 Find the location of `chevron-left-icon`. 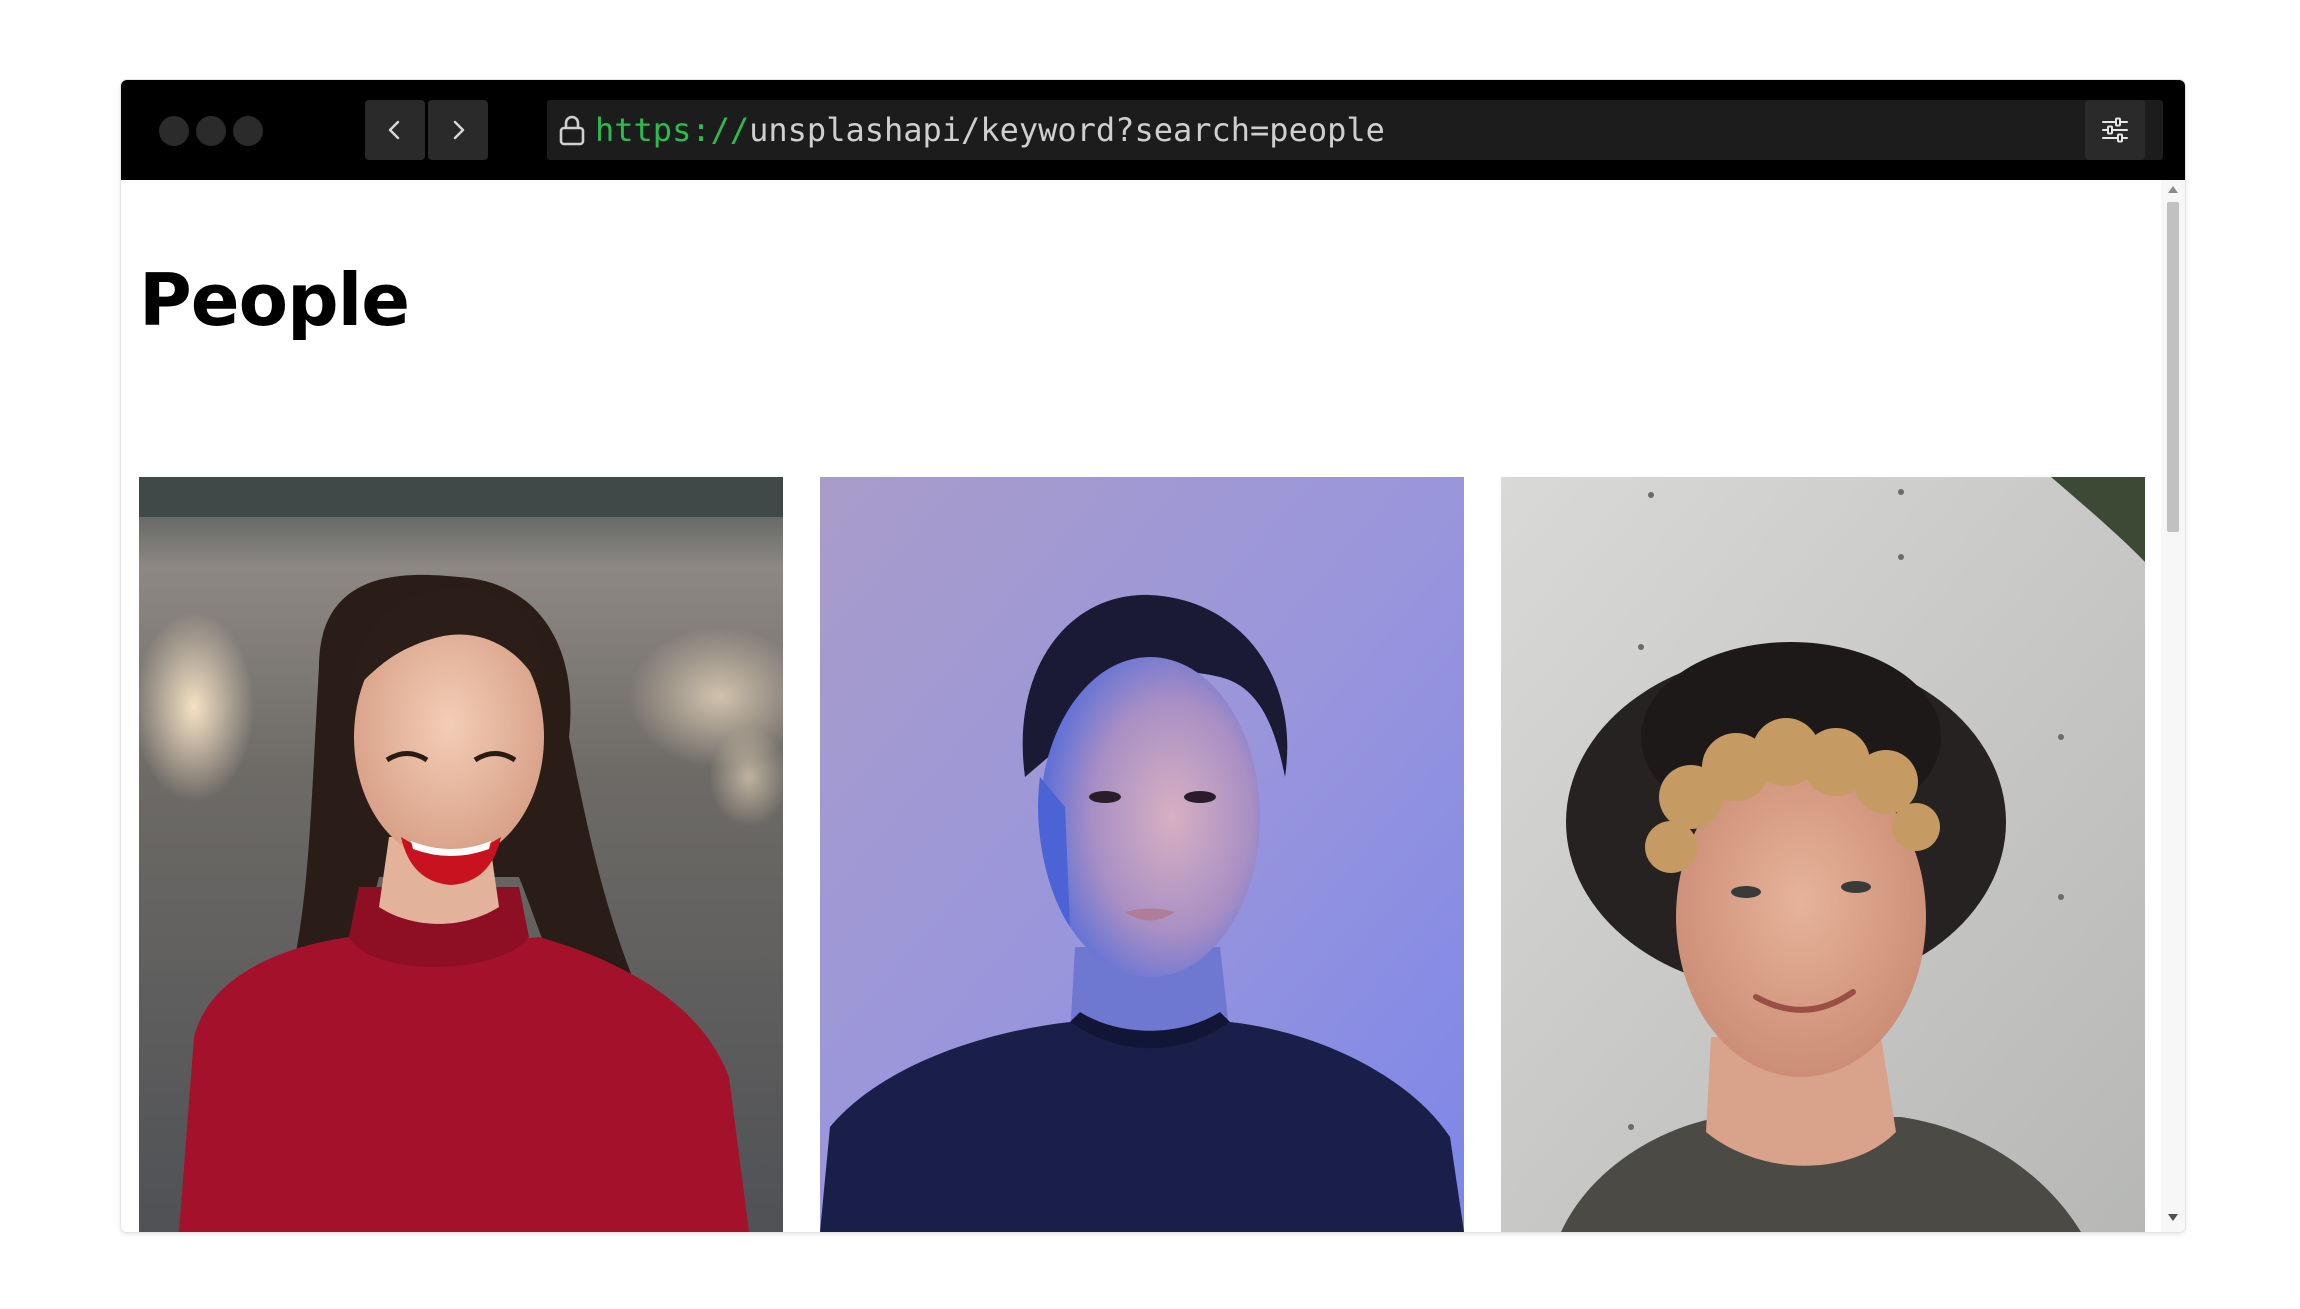

chevron-left-icon is located at coordinates (394, 130).